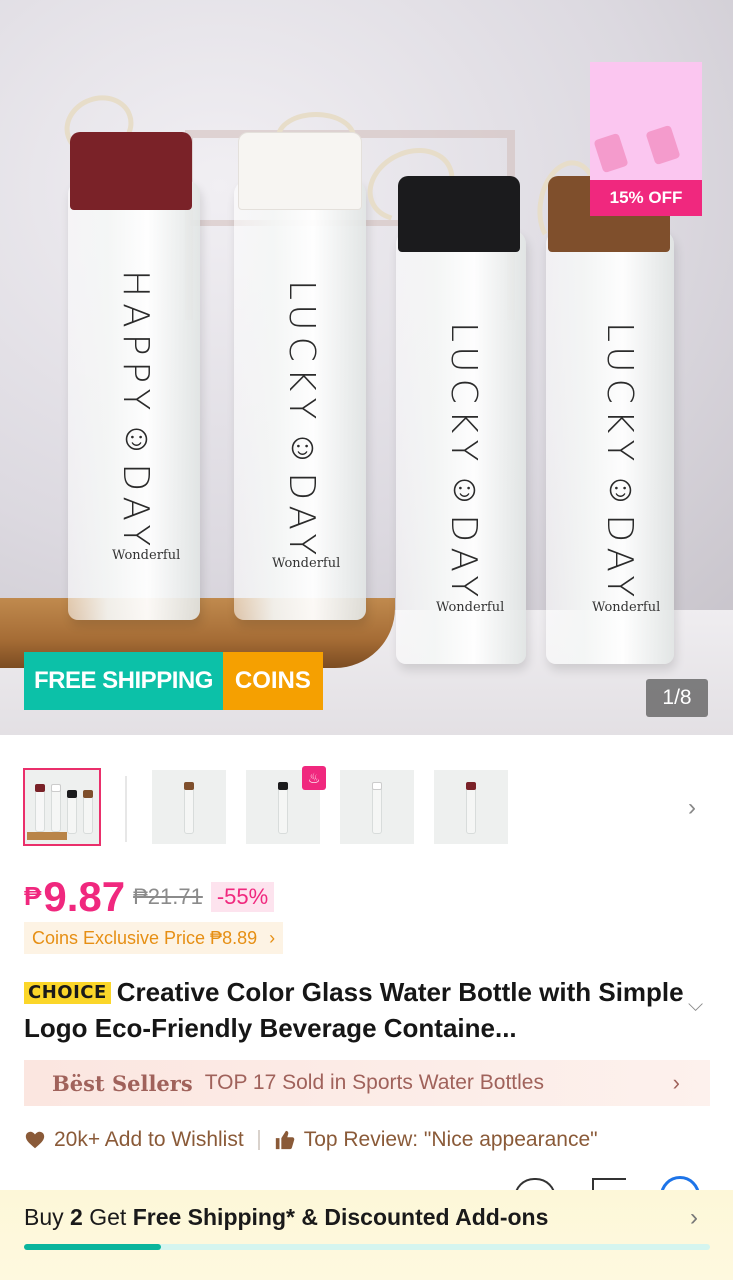  Describe the element at coordinates (695, 1005) in the screenshot. I see `chevron-down-icon: ⌵` at that location.